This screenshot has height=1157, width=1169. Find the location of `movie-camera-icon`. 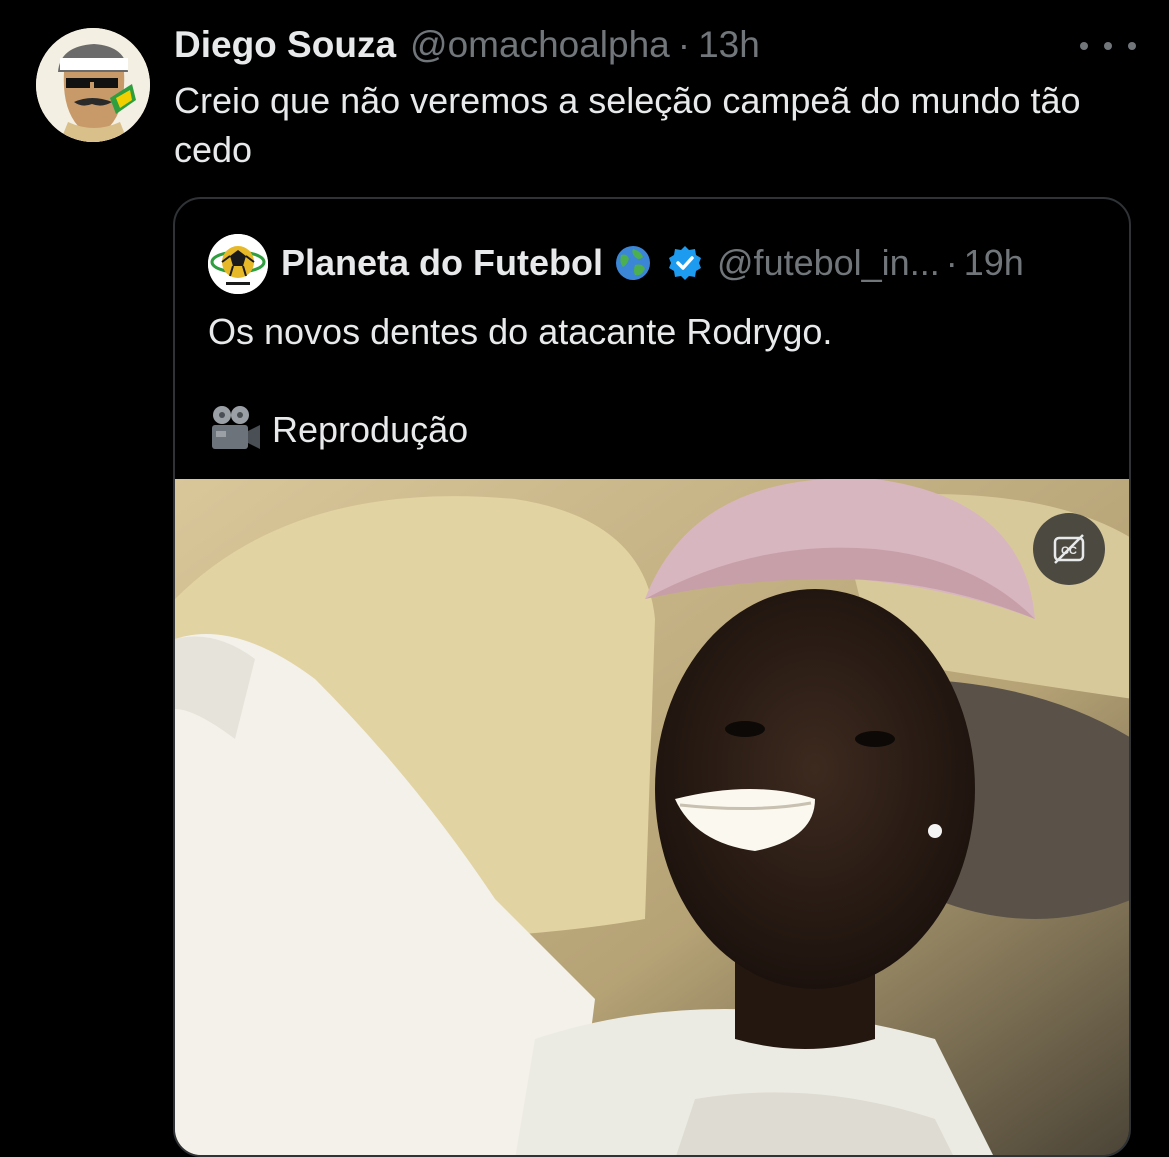

movie-camera-icon is located at coordinates (236, 427).